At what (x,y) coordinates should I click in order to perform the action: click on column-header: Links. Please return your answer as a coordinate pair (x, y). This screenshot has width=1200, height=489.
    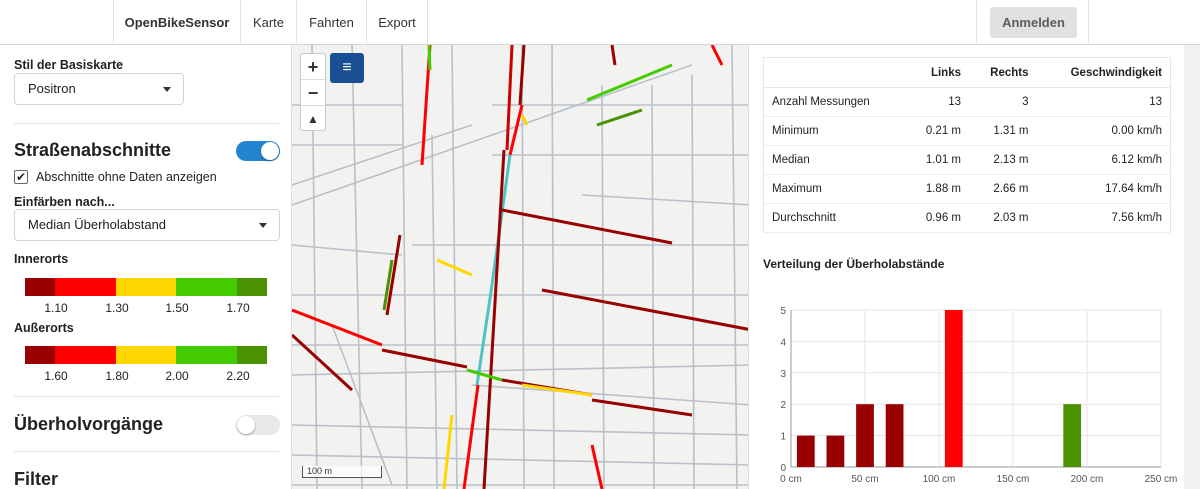
    Looking at the image, I should click on (937, 72).